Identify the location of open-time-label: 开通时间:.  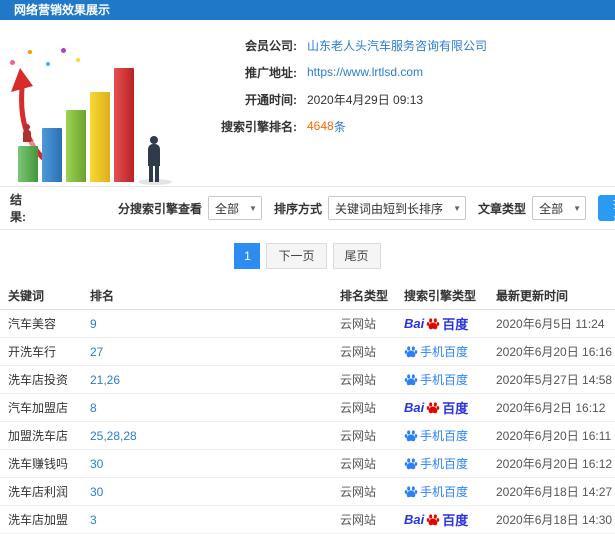
(271, 99).